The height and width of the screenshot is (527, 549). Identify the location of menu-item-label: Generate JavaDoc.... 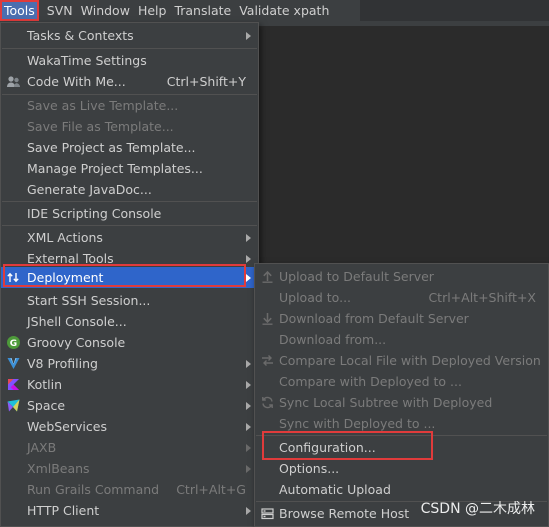
(89, 189).